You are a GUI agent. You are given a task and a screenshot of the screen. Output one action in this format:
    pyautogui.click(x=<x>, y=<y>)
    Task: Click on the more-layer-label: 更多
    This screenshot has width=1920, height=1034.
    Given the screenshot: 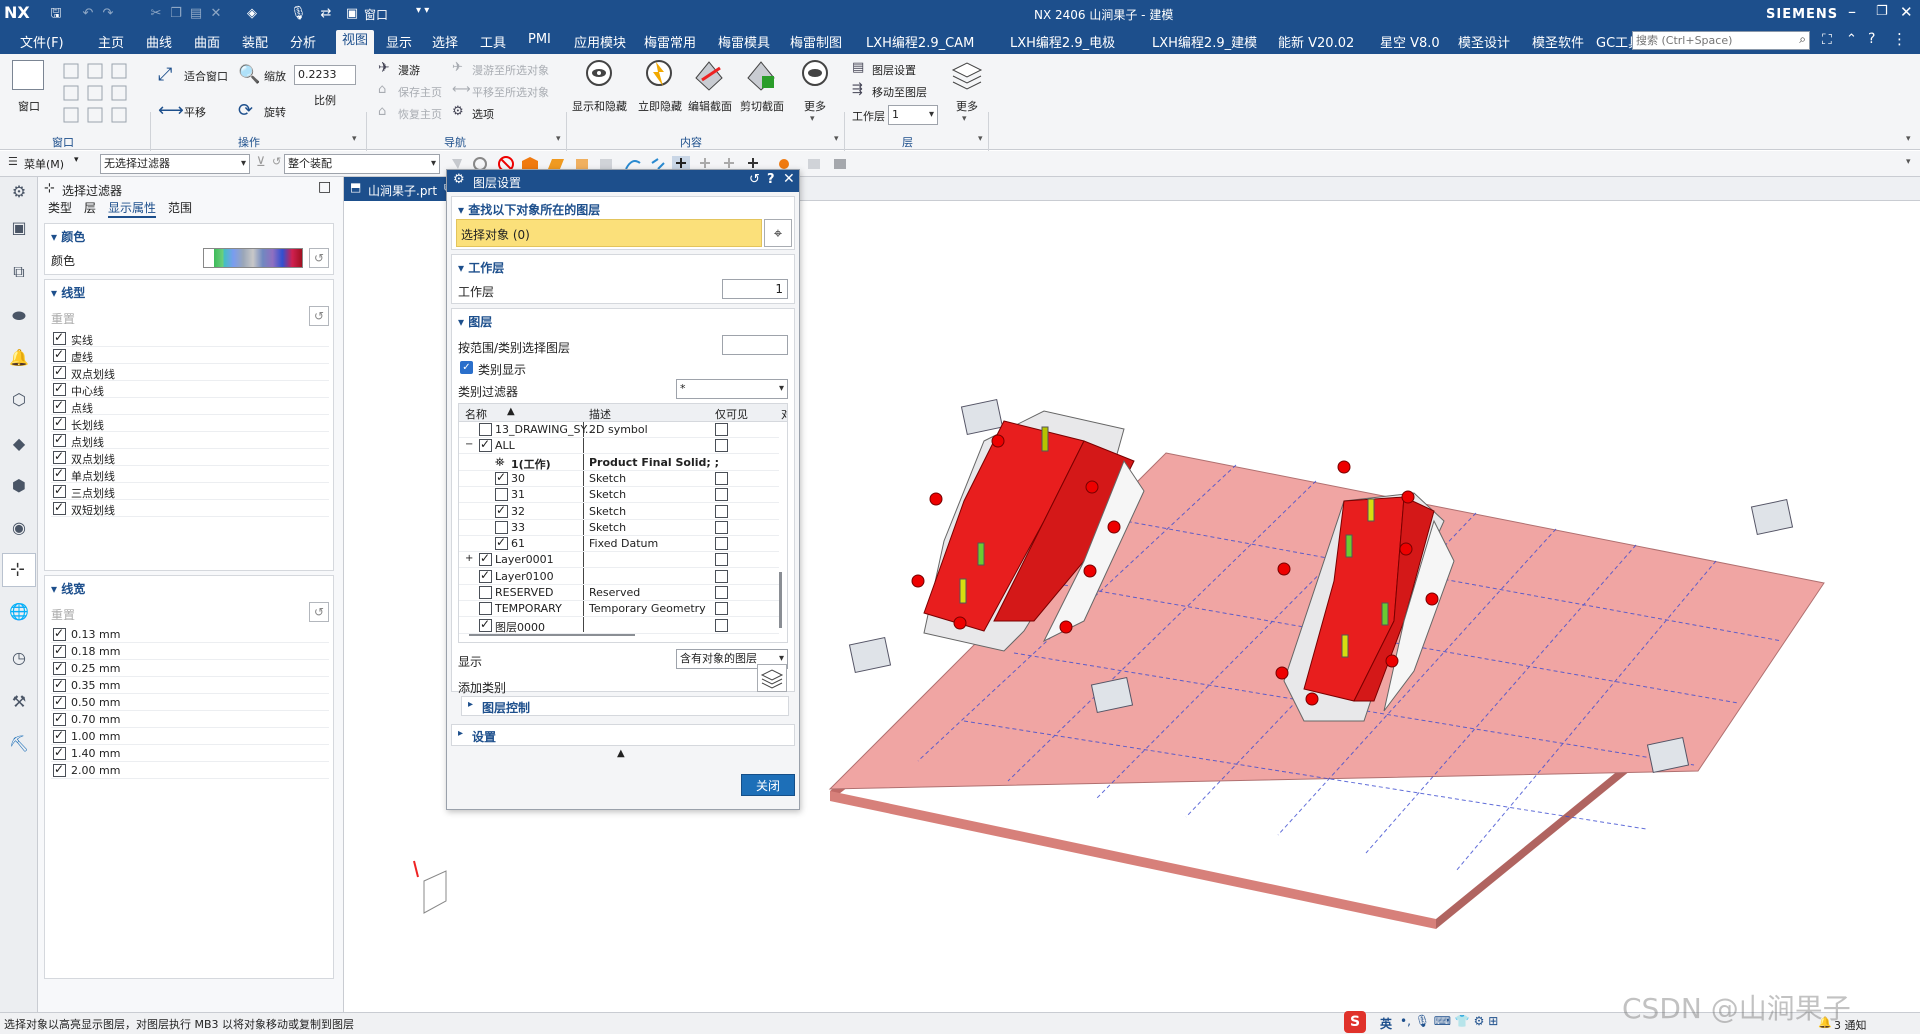 What is the action you would take?
    pyautogui.click(x=967, y=106)
    